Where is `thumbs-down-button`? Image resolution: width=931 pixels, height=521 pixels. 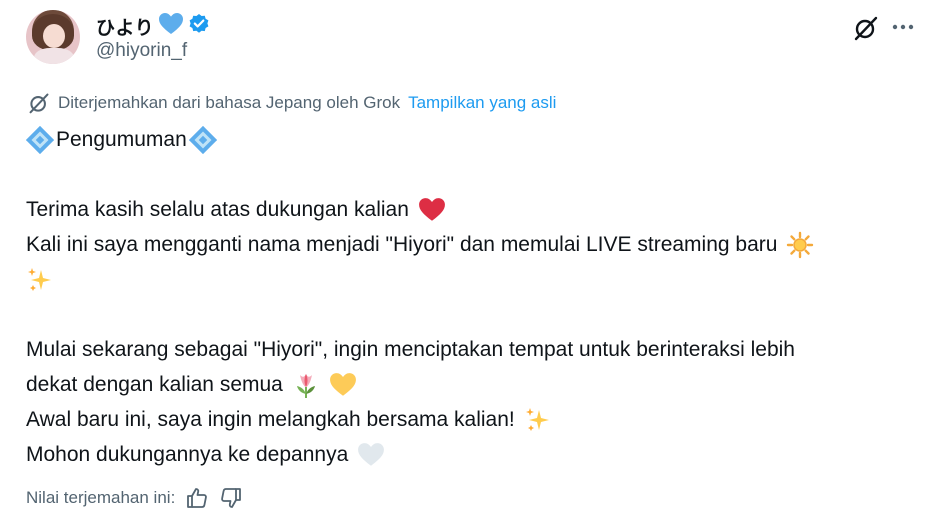 thumbs-down-button is located at coordinates (231, 498).